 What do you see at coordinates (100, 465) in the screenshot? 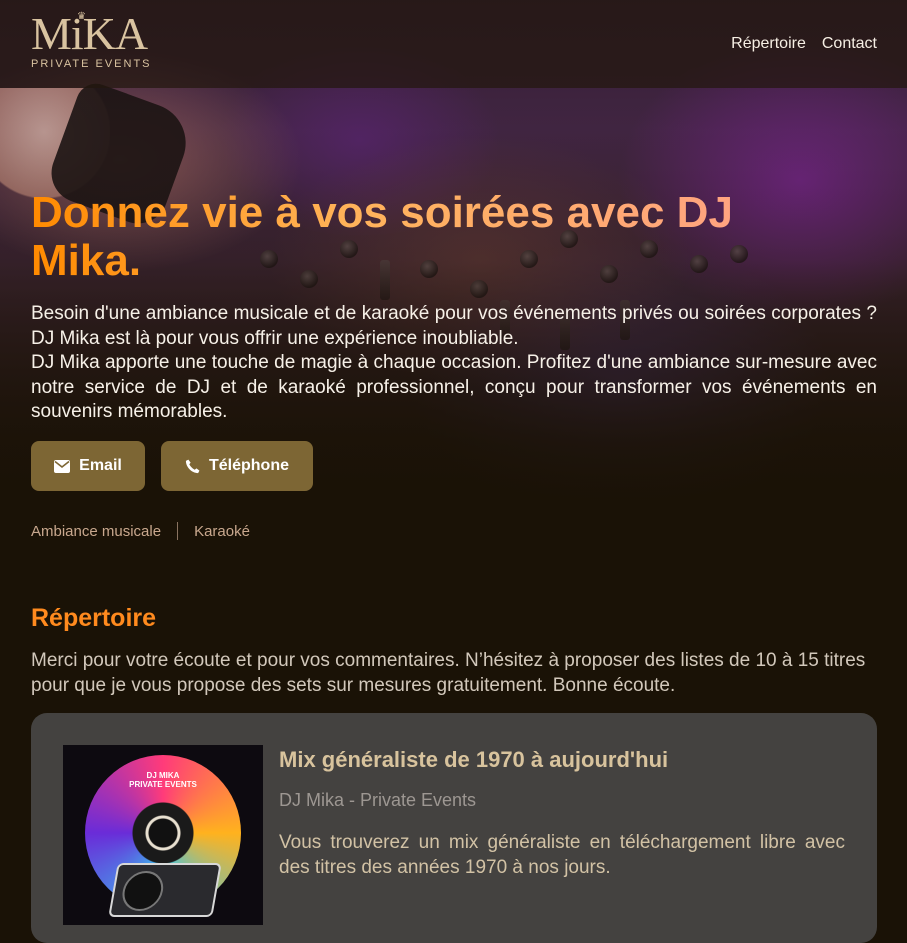
I see `email-button-label: Email` at bounding box center [100, 465].